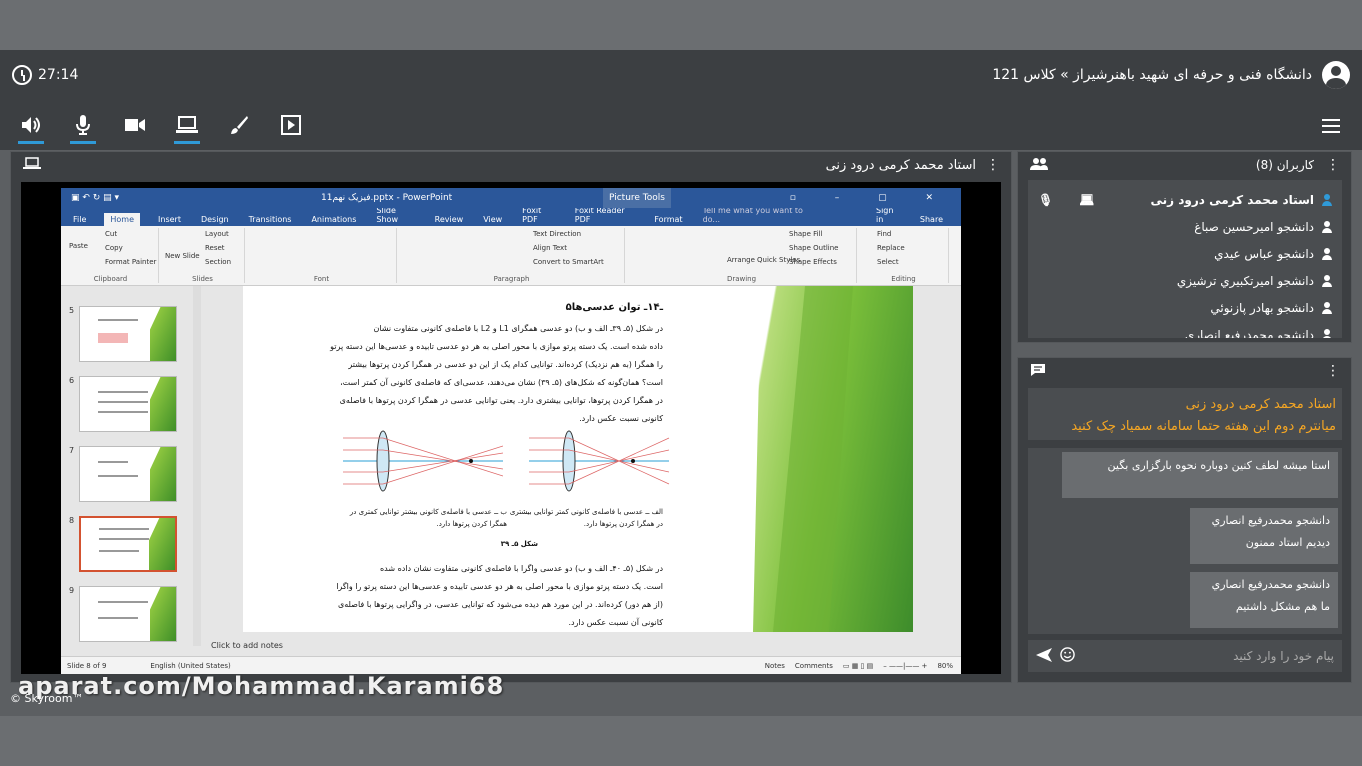  I want to click on tab-format: Format, so click(668, 219).